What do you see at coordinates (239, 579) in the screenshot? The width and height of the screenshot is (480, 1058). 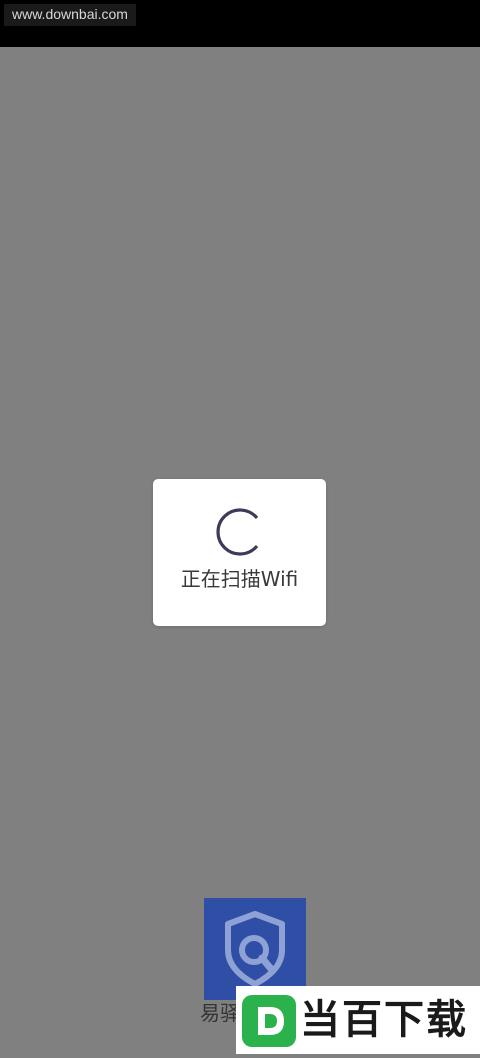 I see `dialog-message: 正在扫描Wifi` at bounding box center [239, 579].